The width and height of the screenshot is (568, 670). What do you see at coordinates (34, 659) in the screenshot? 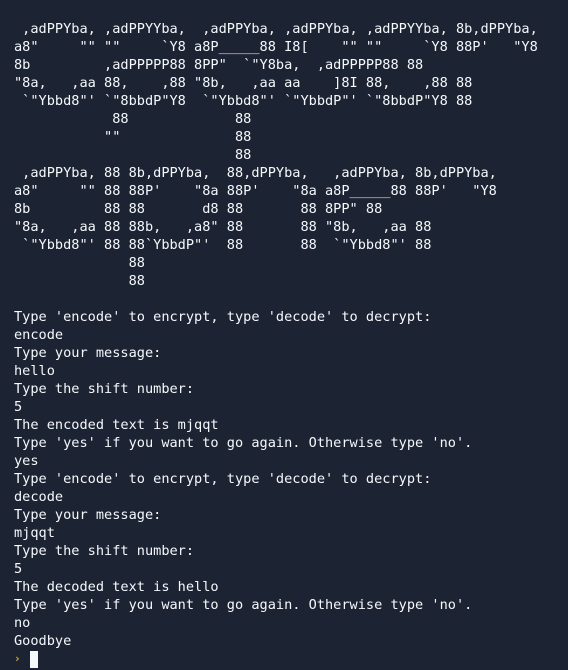
I see `text-cursor` at bounding box center [34, 659].